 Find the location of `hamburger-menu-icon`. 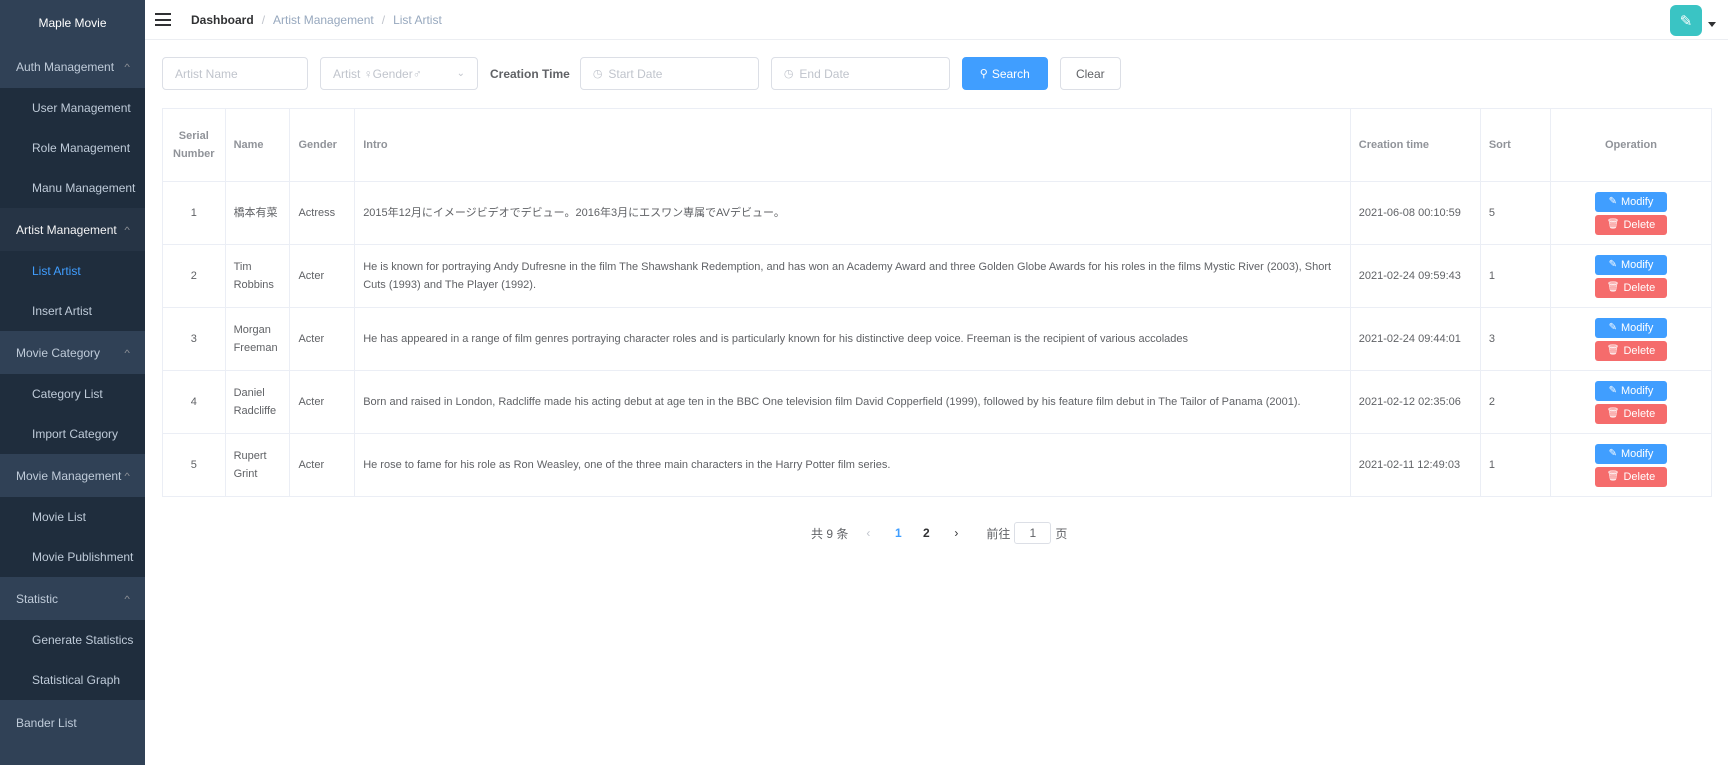

hamburger-menu-icon is located at coordinates (163, 19).